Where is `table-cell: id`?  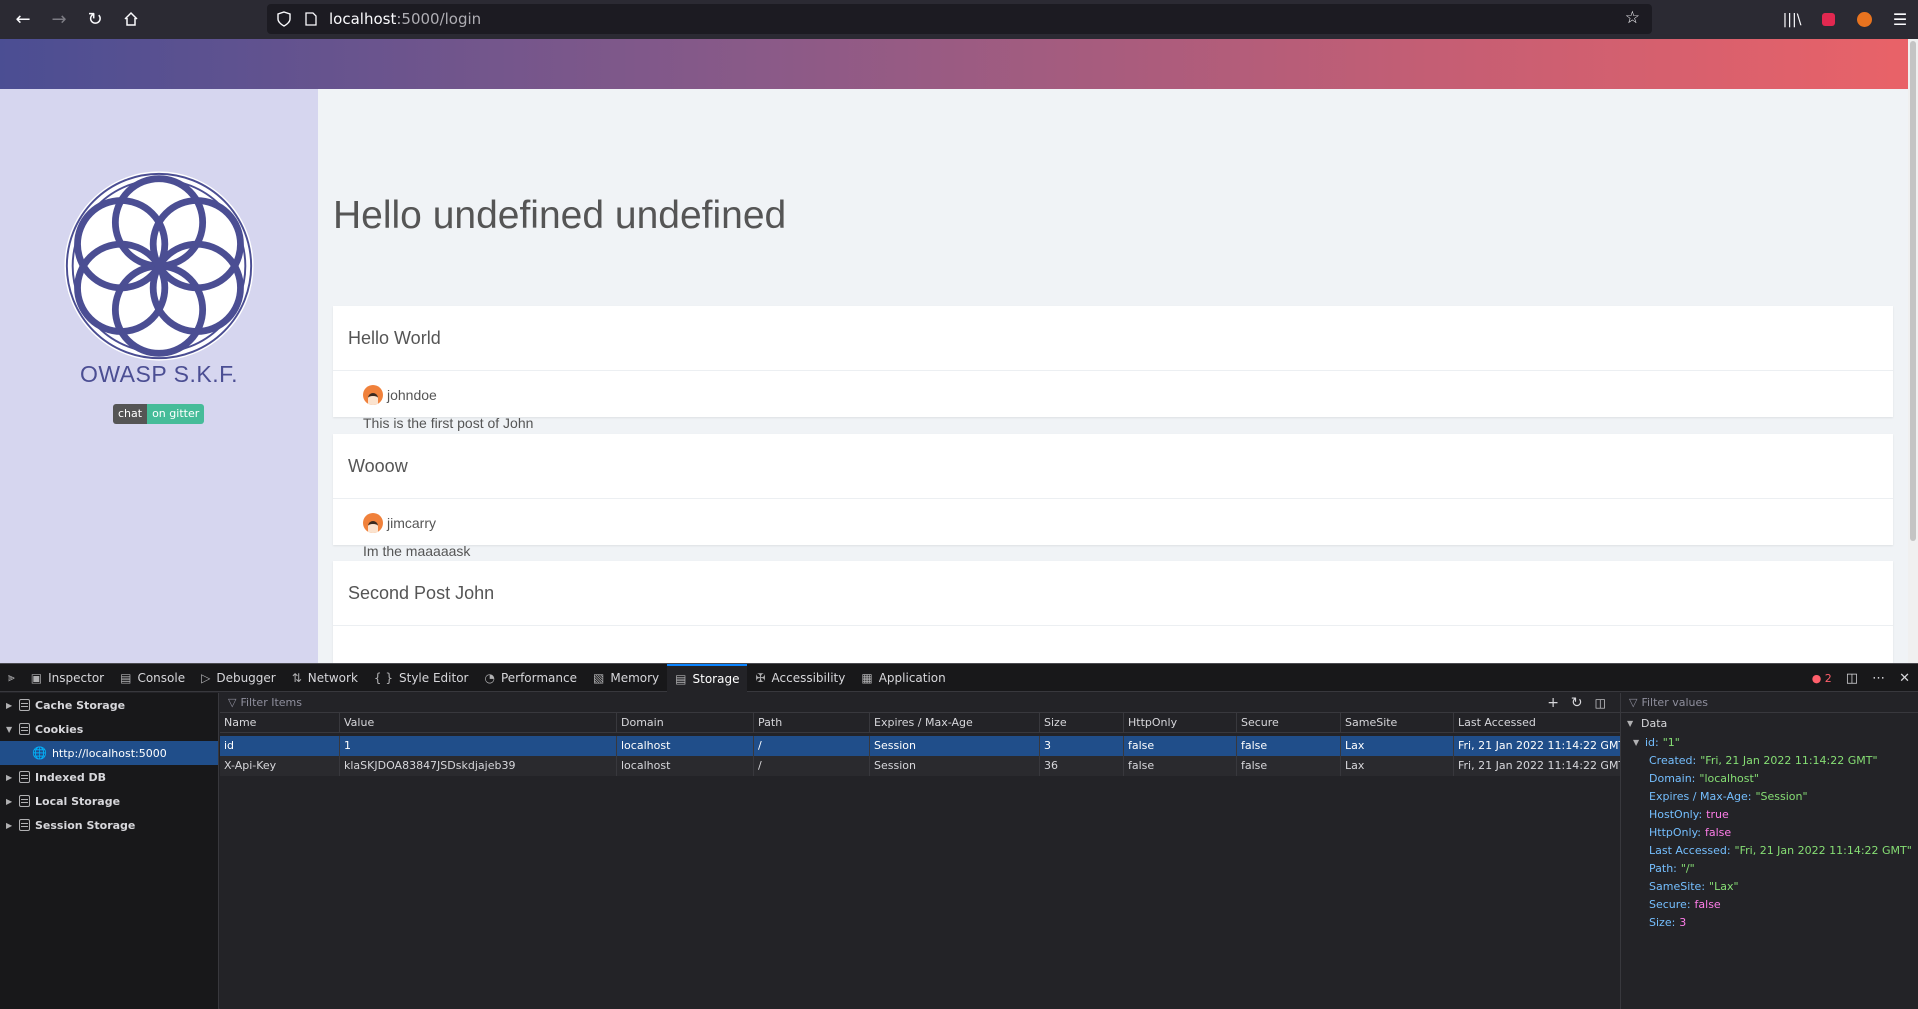
table-cell: id is located at coordinates (280, 746).